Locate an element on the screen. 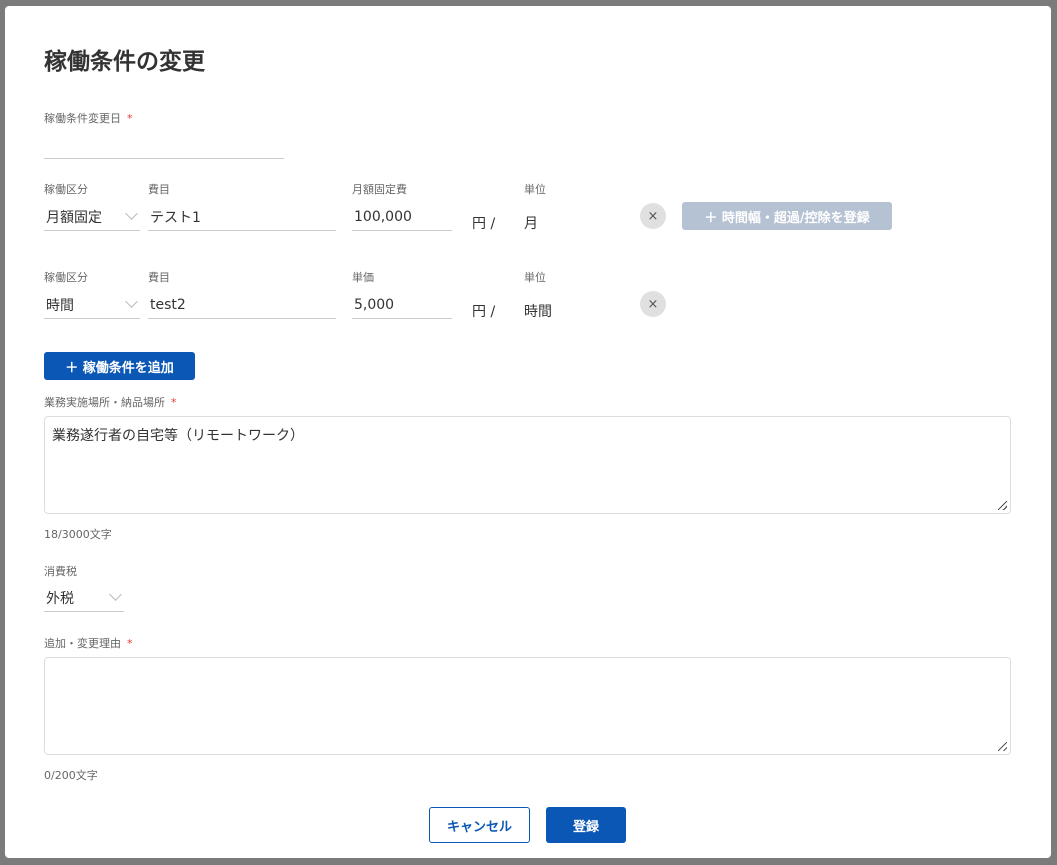 The width and height of the screenshot is (1057, 865). change-date-label: 稼働条件変更日 * is located at coordinates (88, 118).